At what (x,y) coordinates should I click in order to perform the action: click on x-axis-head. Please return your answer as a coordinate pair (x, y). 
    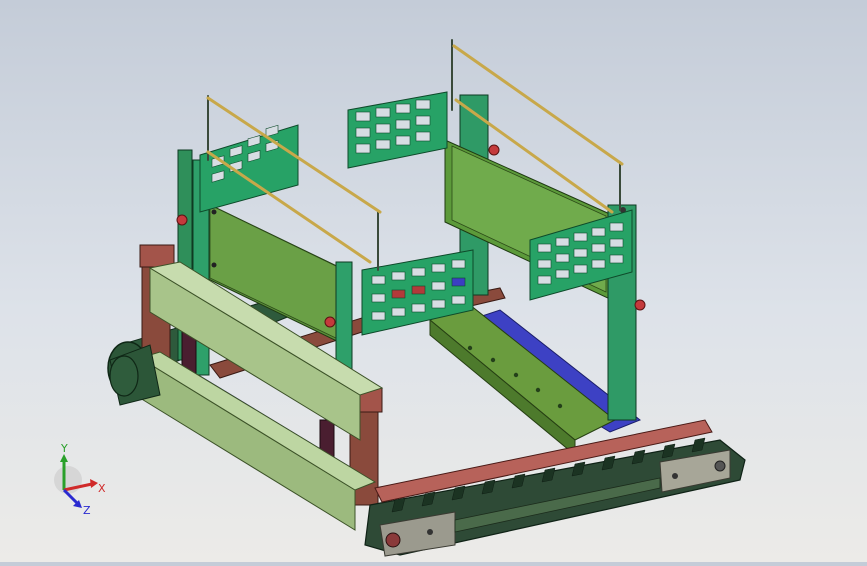
    Looking at the image, I should click on (94, 483).